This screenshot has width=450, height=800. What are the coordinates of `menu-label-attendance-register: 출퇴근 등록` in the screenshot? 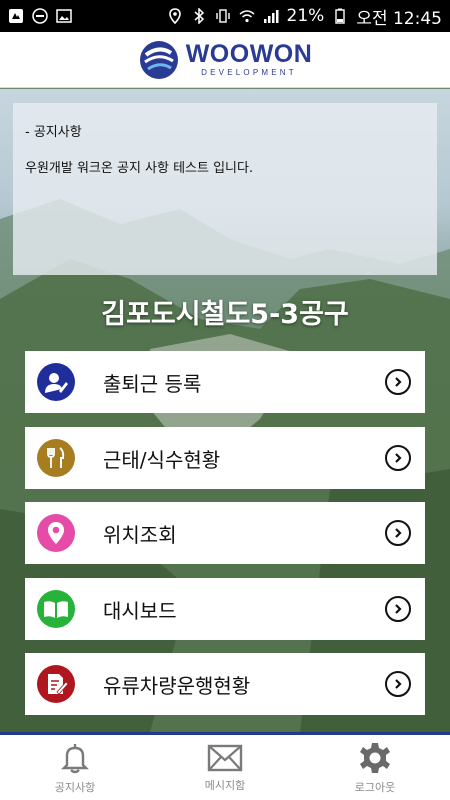 It's located at (152, 383).